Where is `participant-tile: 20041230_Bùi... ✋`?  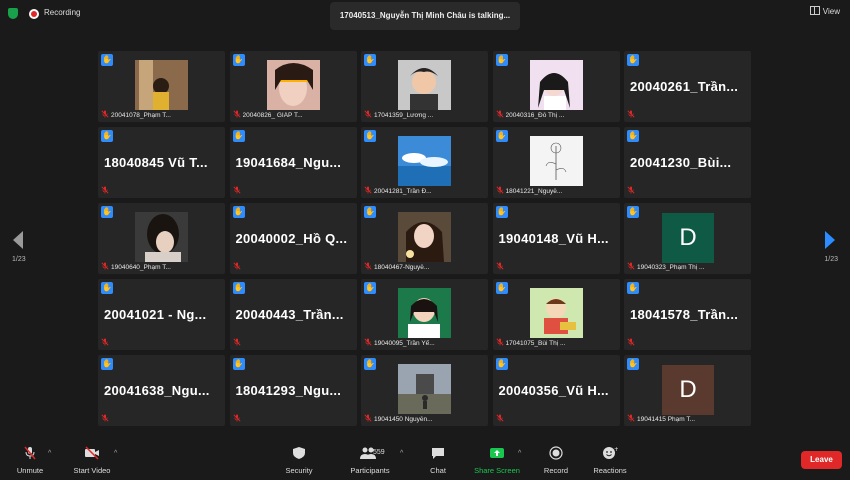
participant-tile: 20041230_Bùi... ✋ is located at coordinates (687, 162).